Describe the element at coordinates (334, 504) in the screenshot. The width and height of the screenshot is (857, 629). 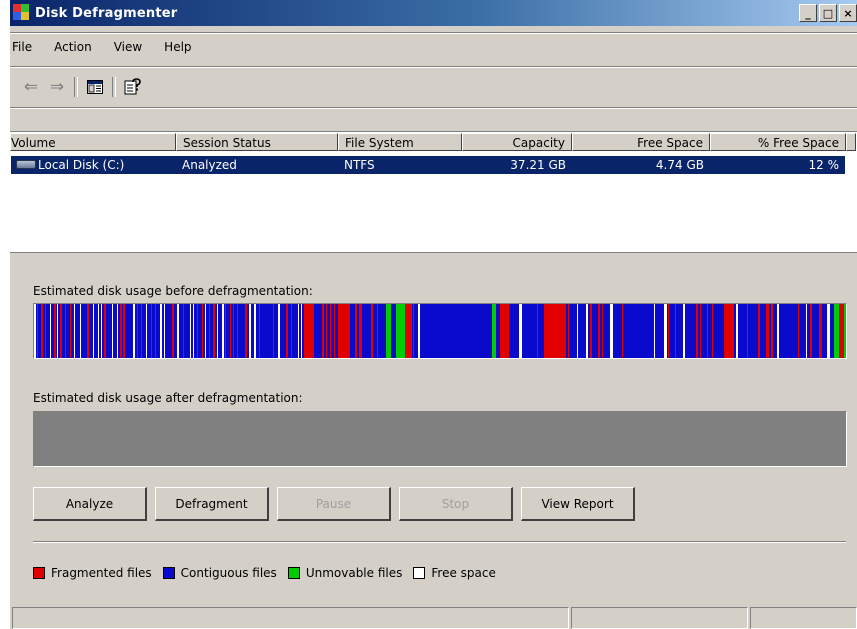
I see `pause-button: Pause` at that location.